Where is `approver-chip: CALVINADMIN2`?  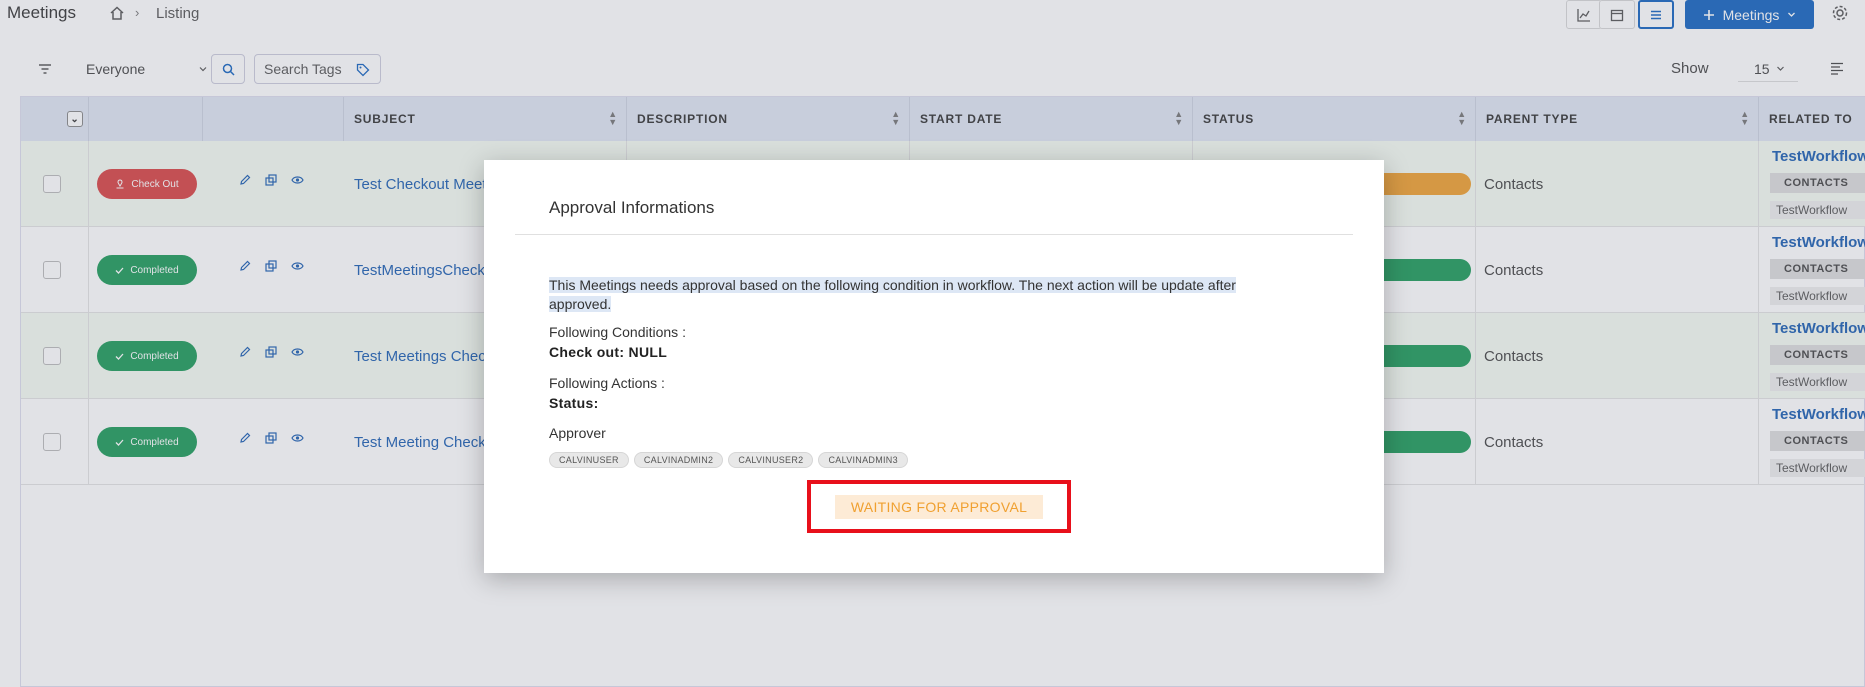
approver-chip: CALVINADMIN2 is located at coordinates (678, 460).